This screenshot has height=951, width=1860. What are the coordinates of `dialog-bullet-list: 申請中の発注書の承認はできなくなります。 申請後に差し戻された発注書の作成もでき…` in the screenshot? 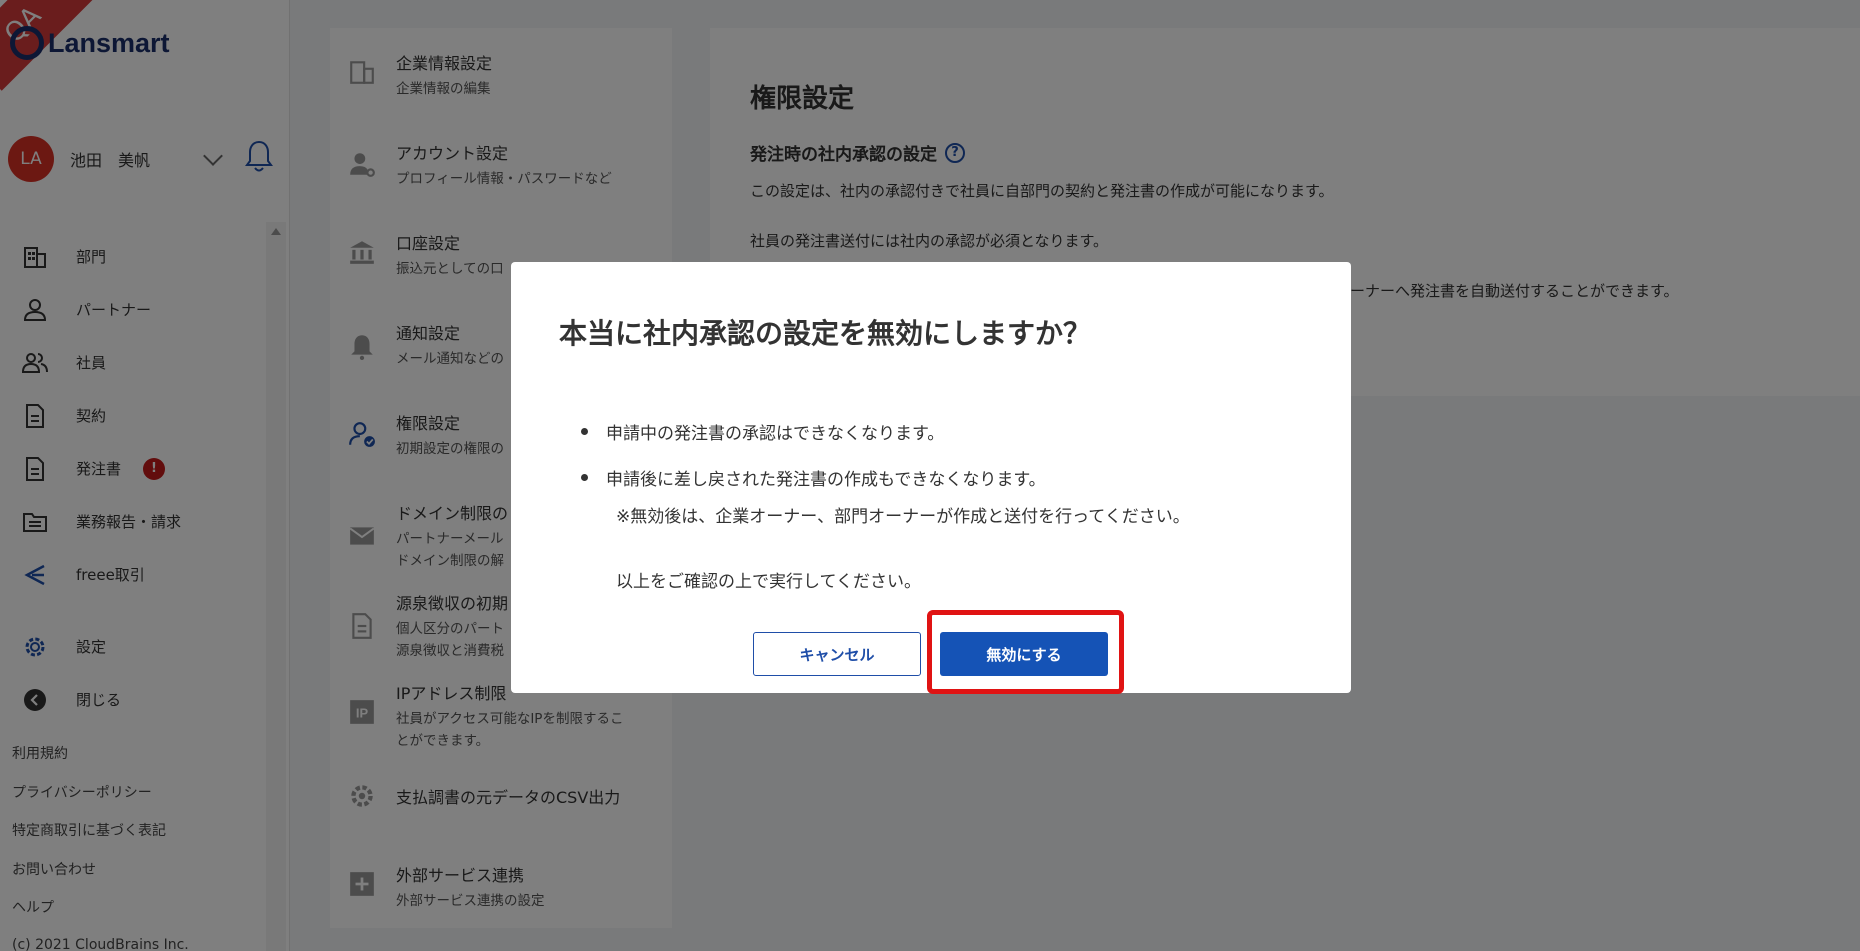 It's located at (813, 454).